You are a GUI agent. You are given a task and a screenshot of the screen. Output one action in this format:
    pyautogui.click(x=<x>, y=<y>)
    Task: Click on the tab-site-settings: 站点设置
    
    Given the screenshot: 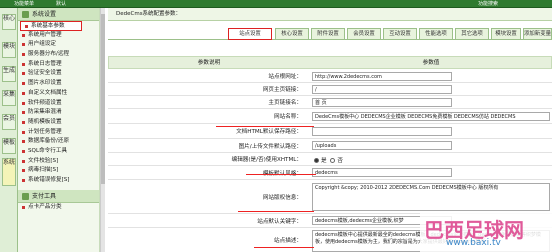 What is the action you would take?
    pyautogui.click(x=250, y=34)
    